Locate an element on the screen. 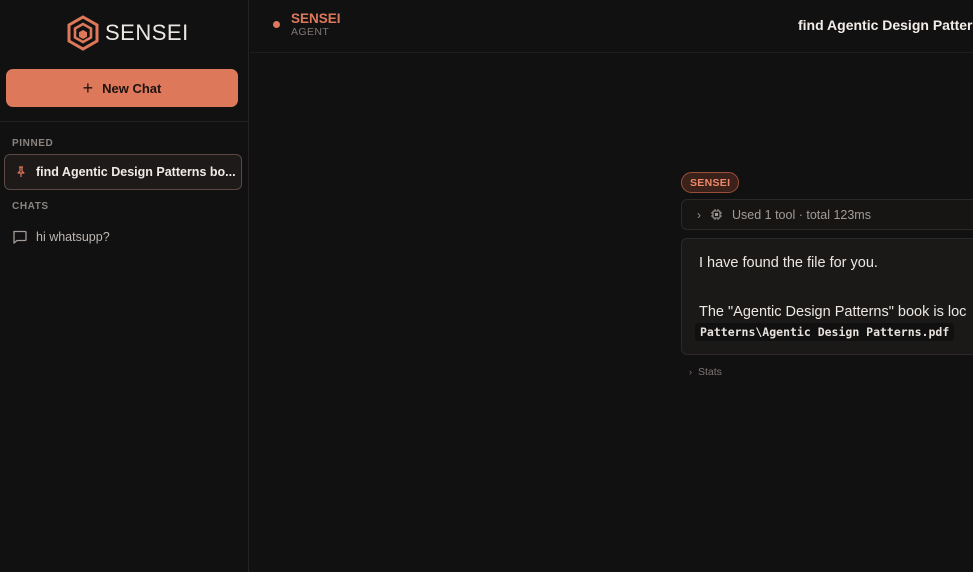 Image resolution: width=973 pixels, height=572 pixels. chat-item-label: hi whatsupp? is located at coordinates (73, 237).